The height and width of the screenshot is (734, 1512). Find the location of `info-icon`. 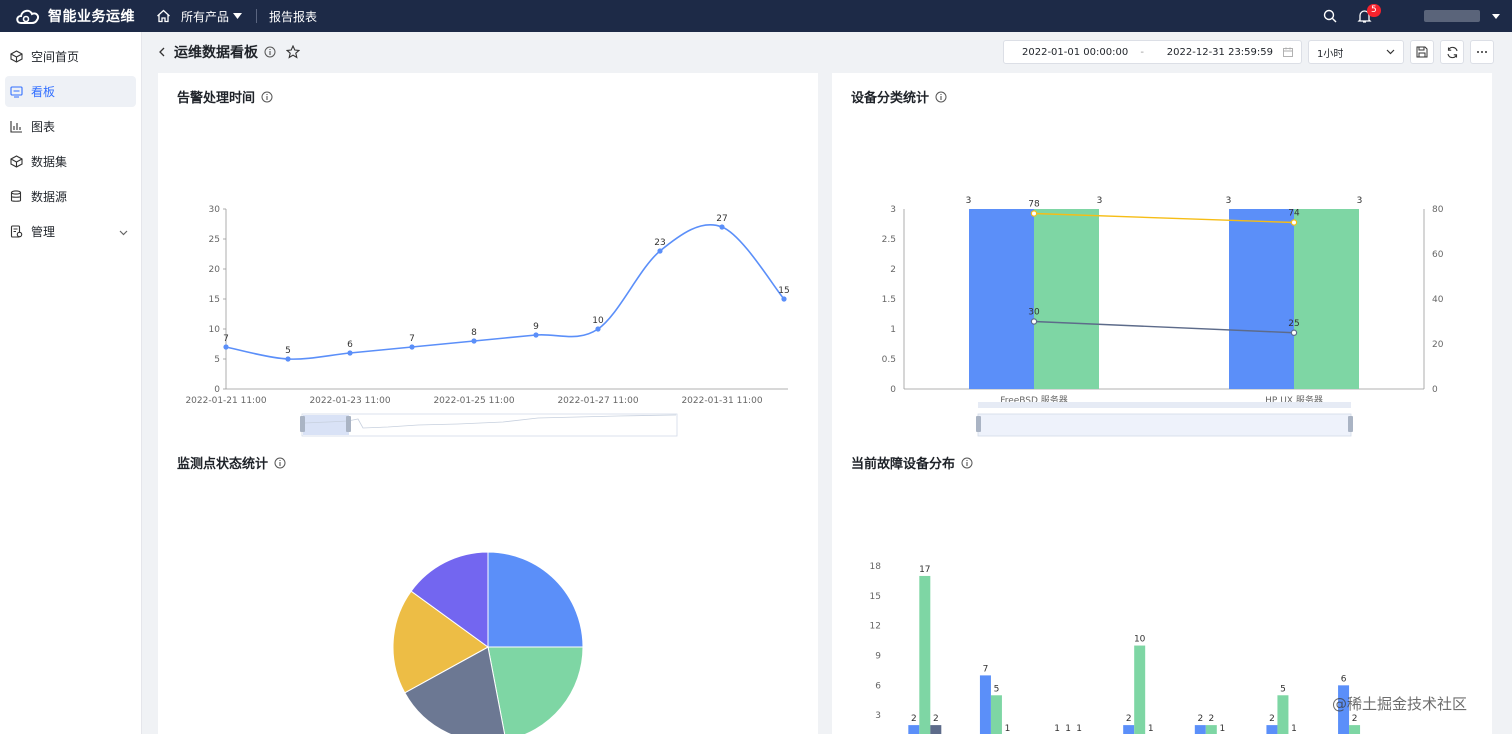

info-icon is located at coordinates (270, 52).